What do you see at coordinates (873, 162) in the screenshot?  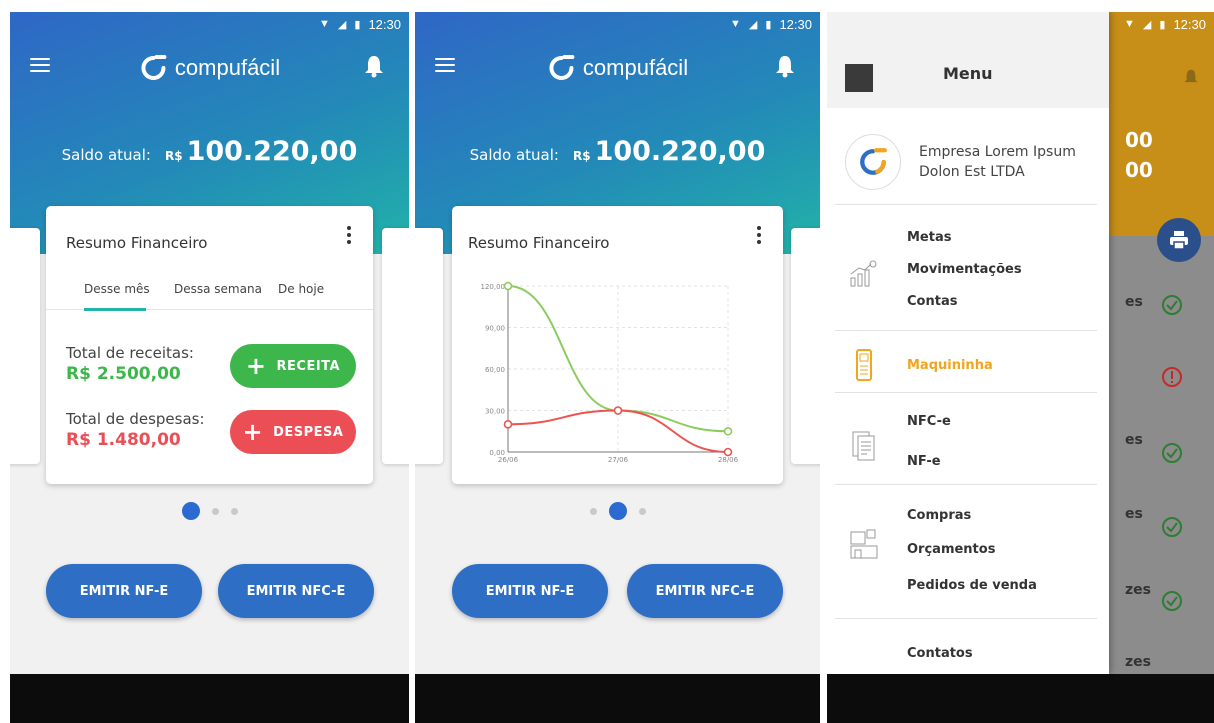 I see `company-logo-icon` at bounding box center [873, 162].